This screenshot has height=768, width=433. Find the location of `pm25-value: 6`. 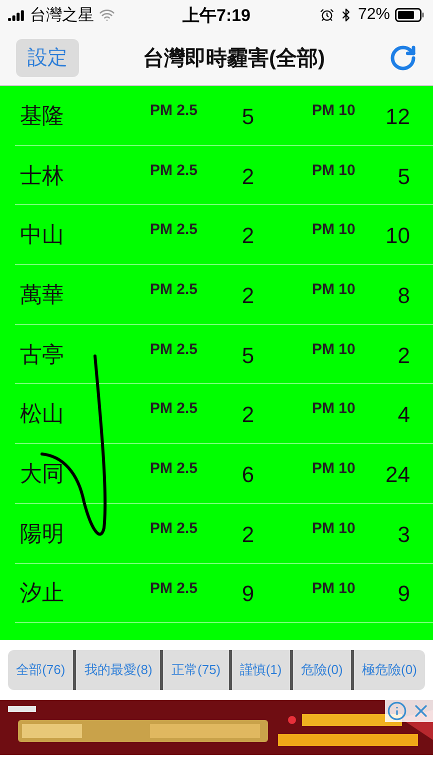

pm25-value: 6 is located at coordinates (248, 475).